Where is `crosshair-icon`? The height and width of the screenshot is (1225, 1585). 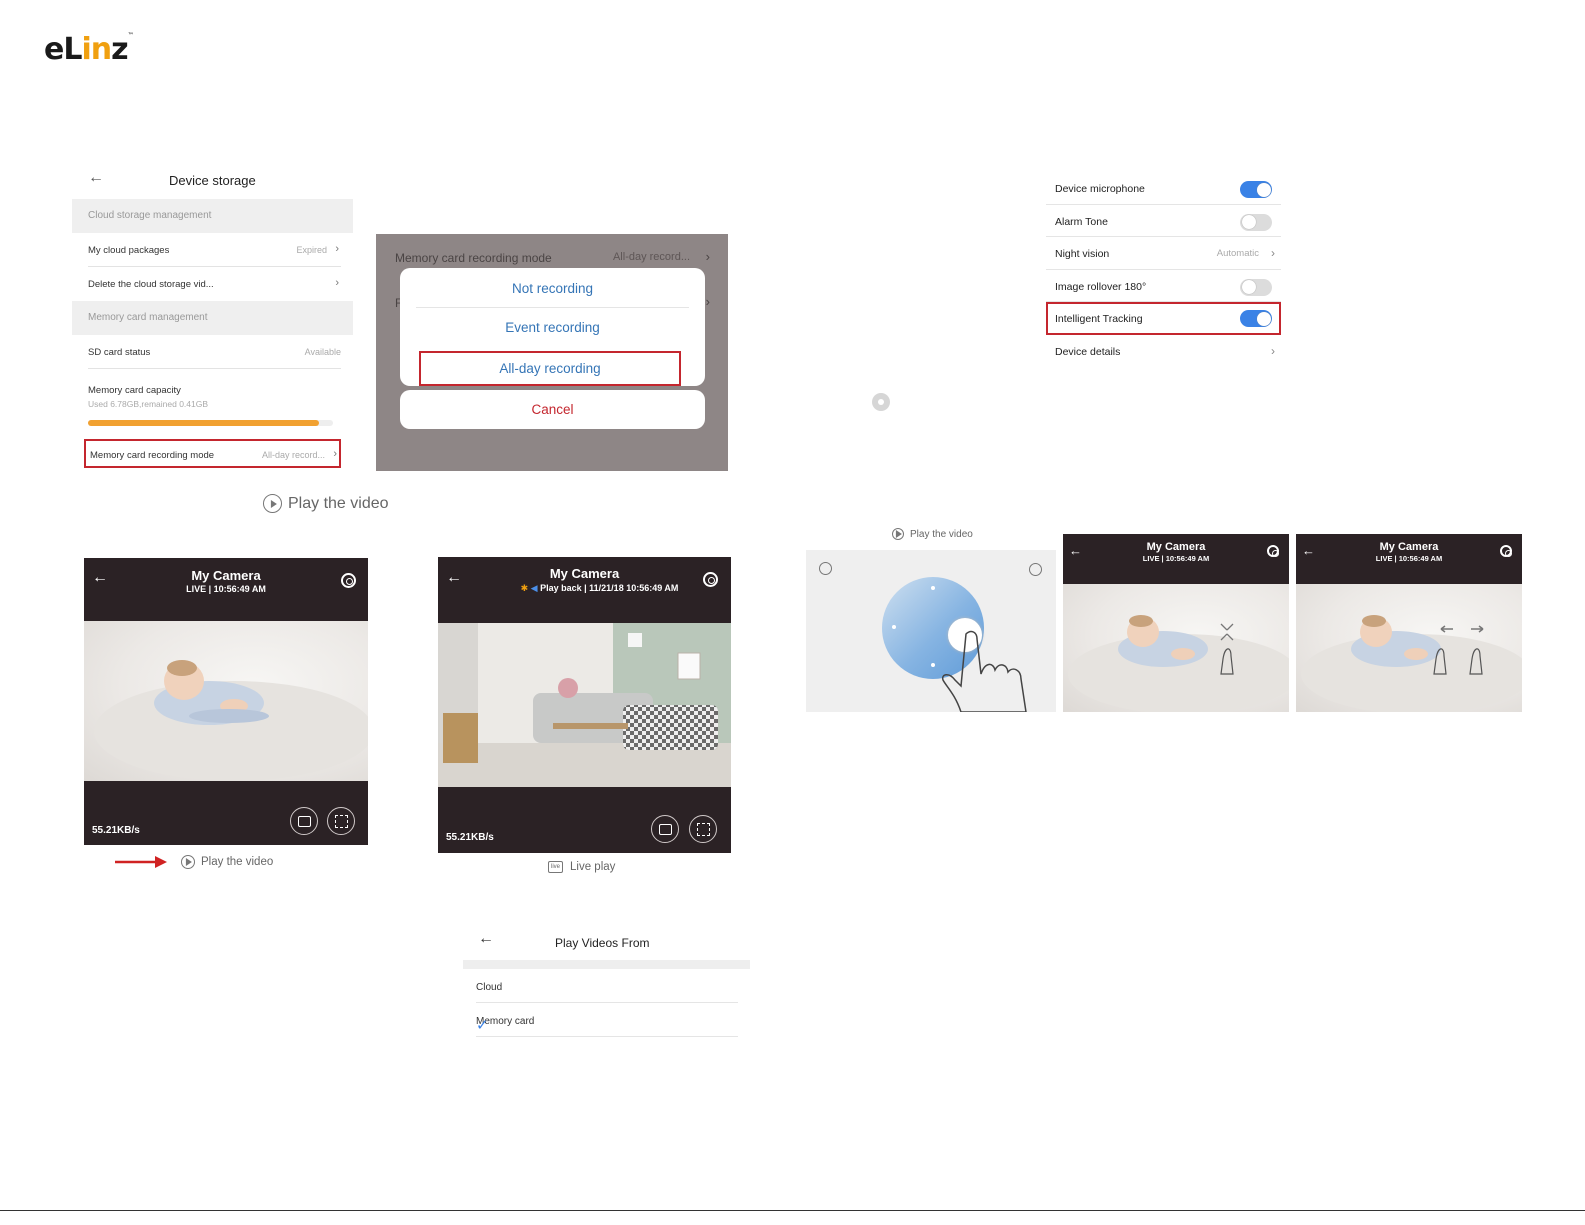
crosshair-icon is located at coordinates (1035, 569).